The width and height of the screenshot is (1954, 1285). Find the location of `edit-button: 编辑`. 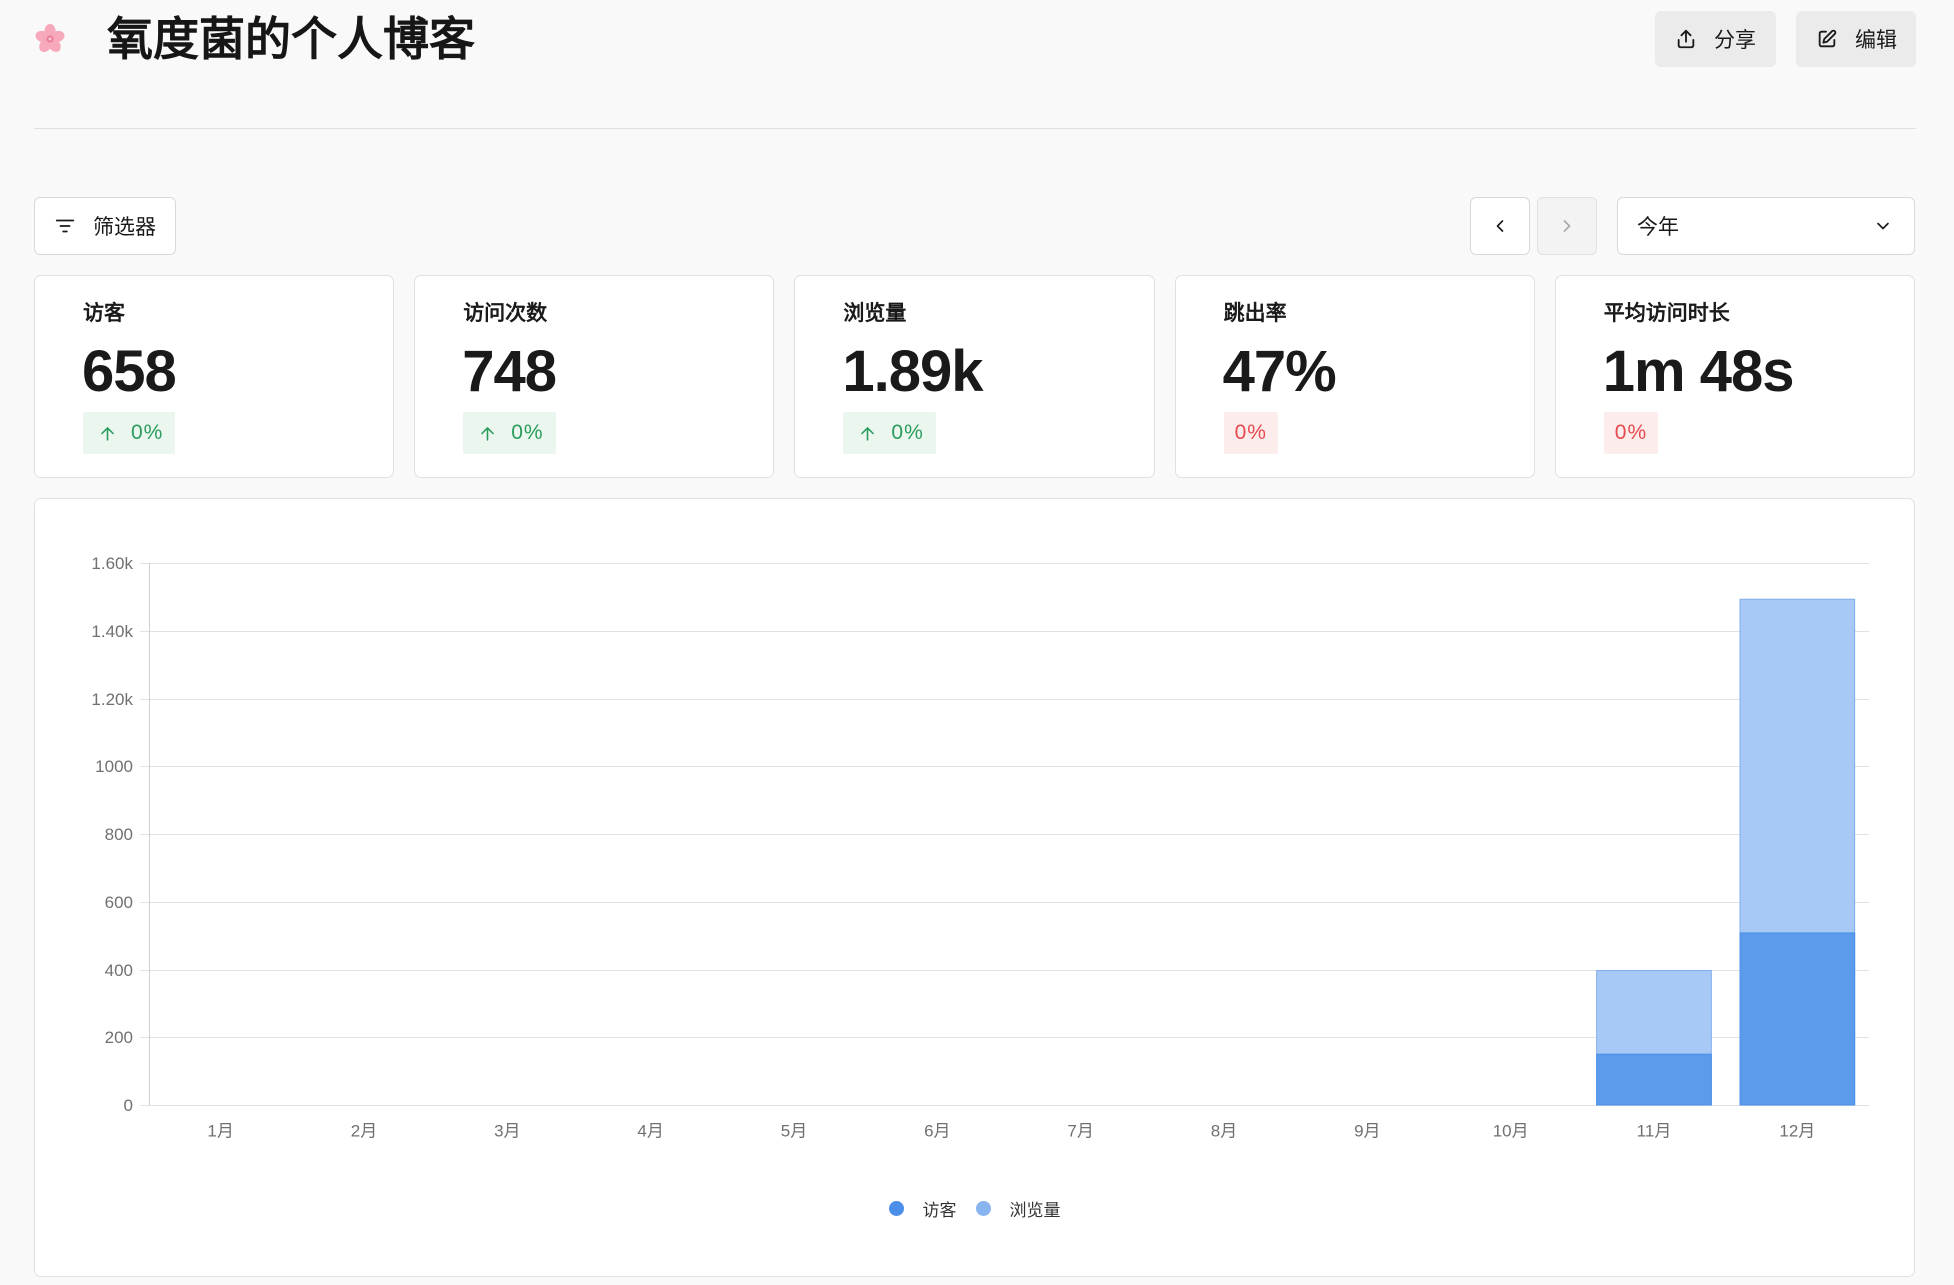

edit-button: 编辑 is located at coordinates (1856, 39).